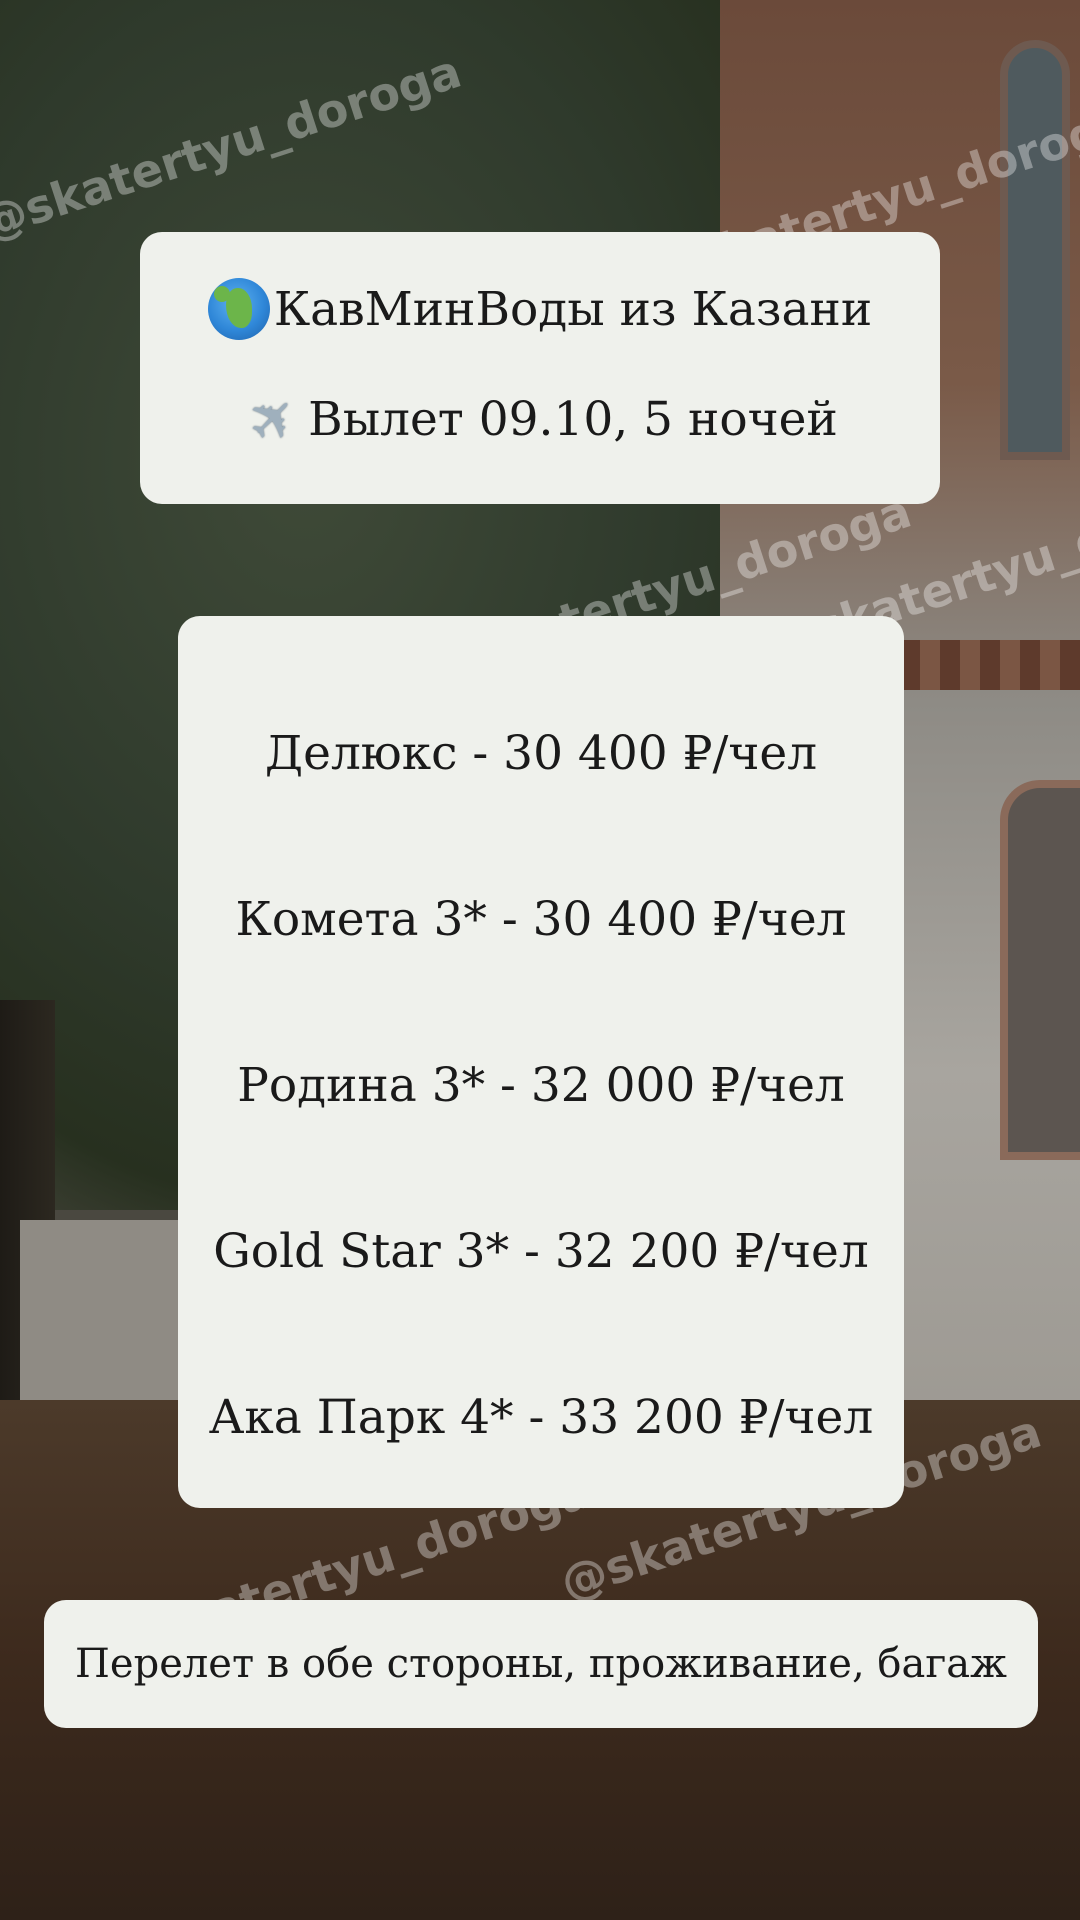 This screenshot has width=1080, height=1920. I want to click on arched-window-lower, so click(1040, 970).